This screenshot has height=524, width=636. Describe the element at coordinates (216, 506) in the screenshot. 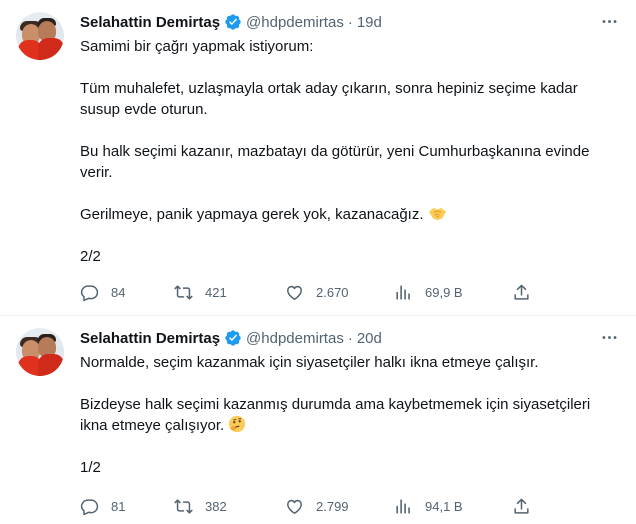

I see `retweet-count: 382` at that location.